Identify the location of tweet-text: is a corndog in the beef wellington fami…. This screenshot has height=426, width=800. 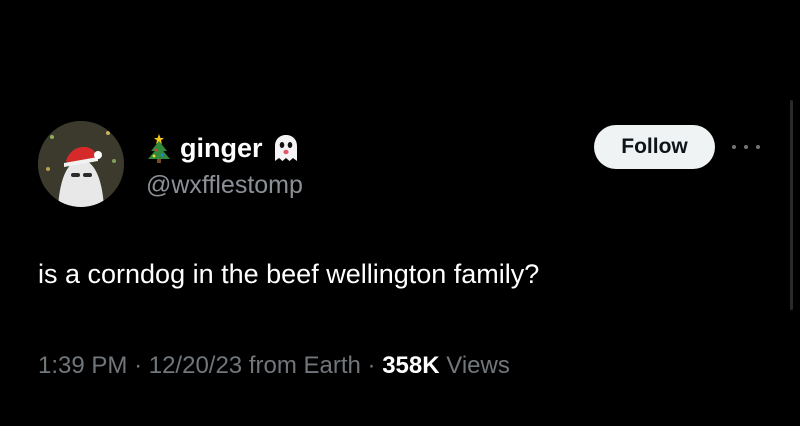
(289, 274).